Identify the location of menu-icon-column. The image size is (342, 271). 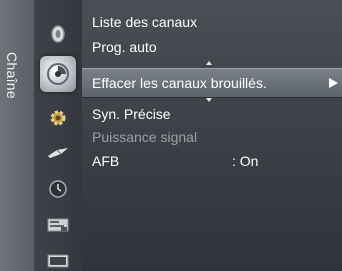
(58, 135).